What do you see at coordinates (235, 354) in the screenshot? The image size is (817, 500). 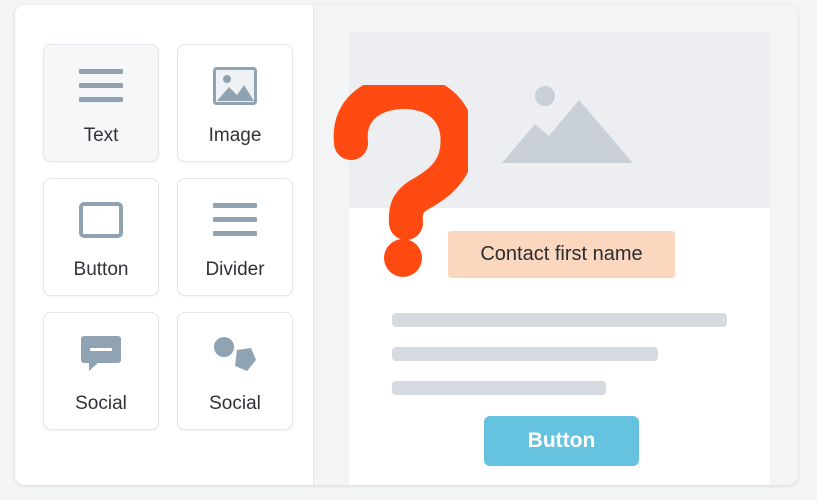 I see `social-shapes-icon` at bounding box center [235, 354].